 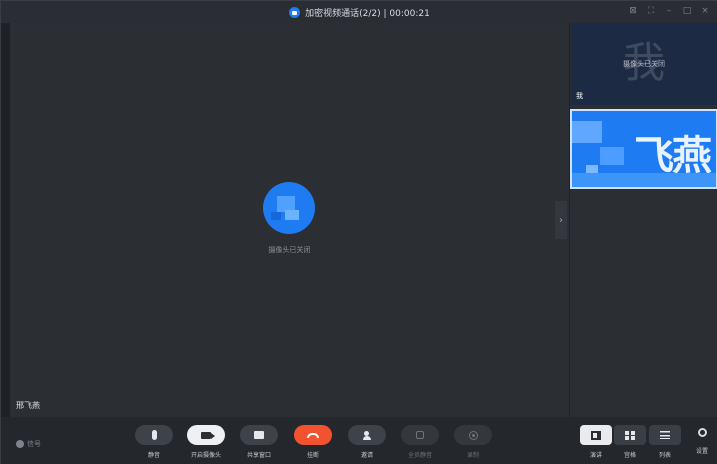 I want to click on signal-icon, so click(x=20, y=444).